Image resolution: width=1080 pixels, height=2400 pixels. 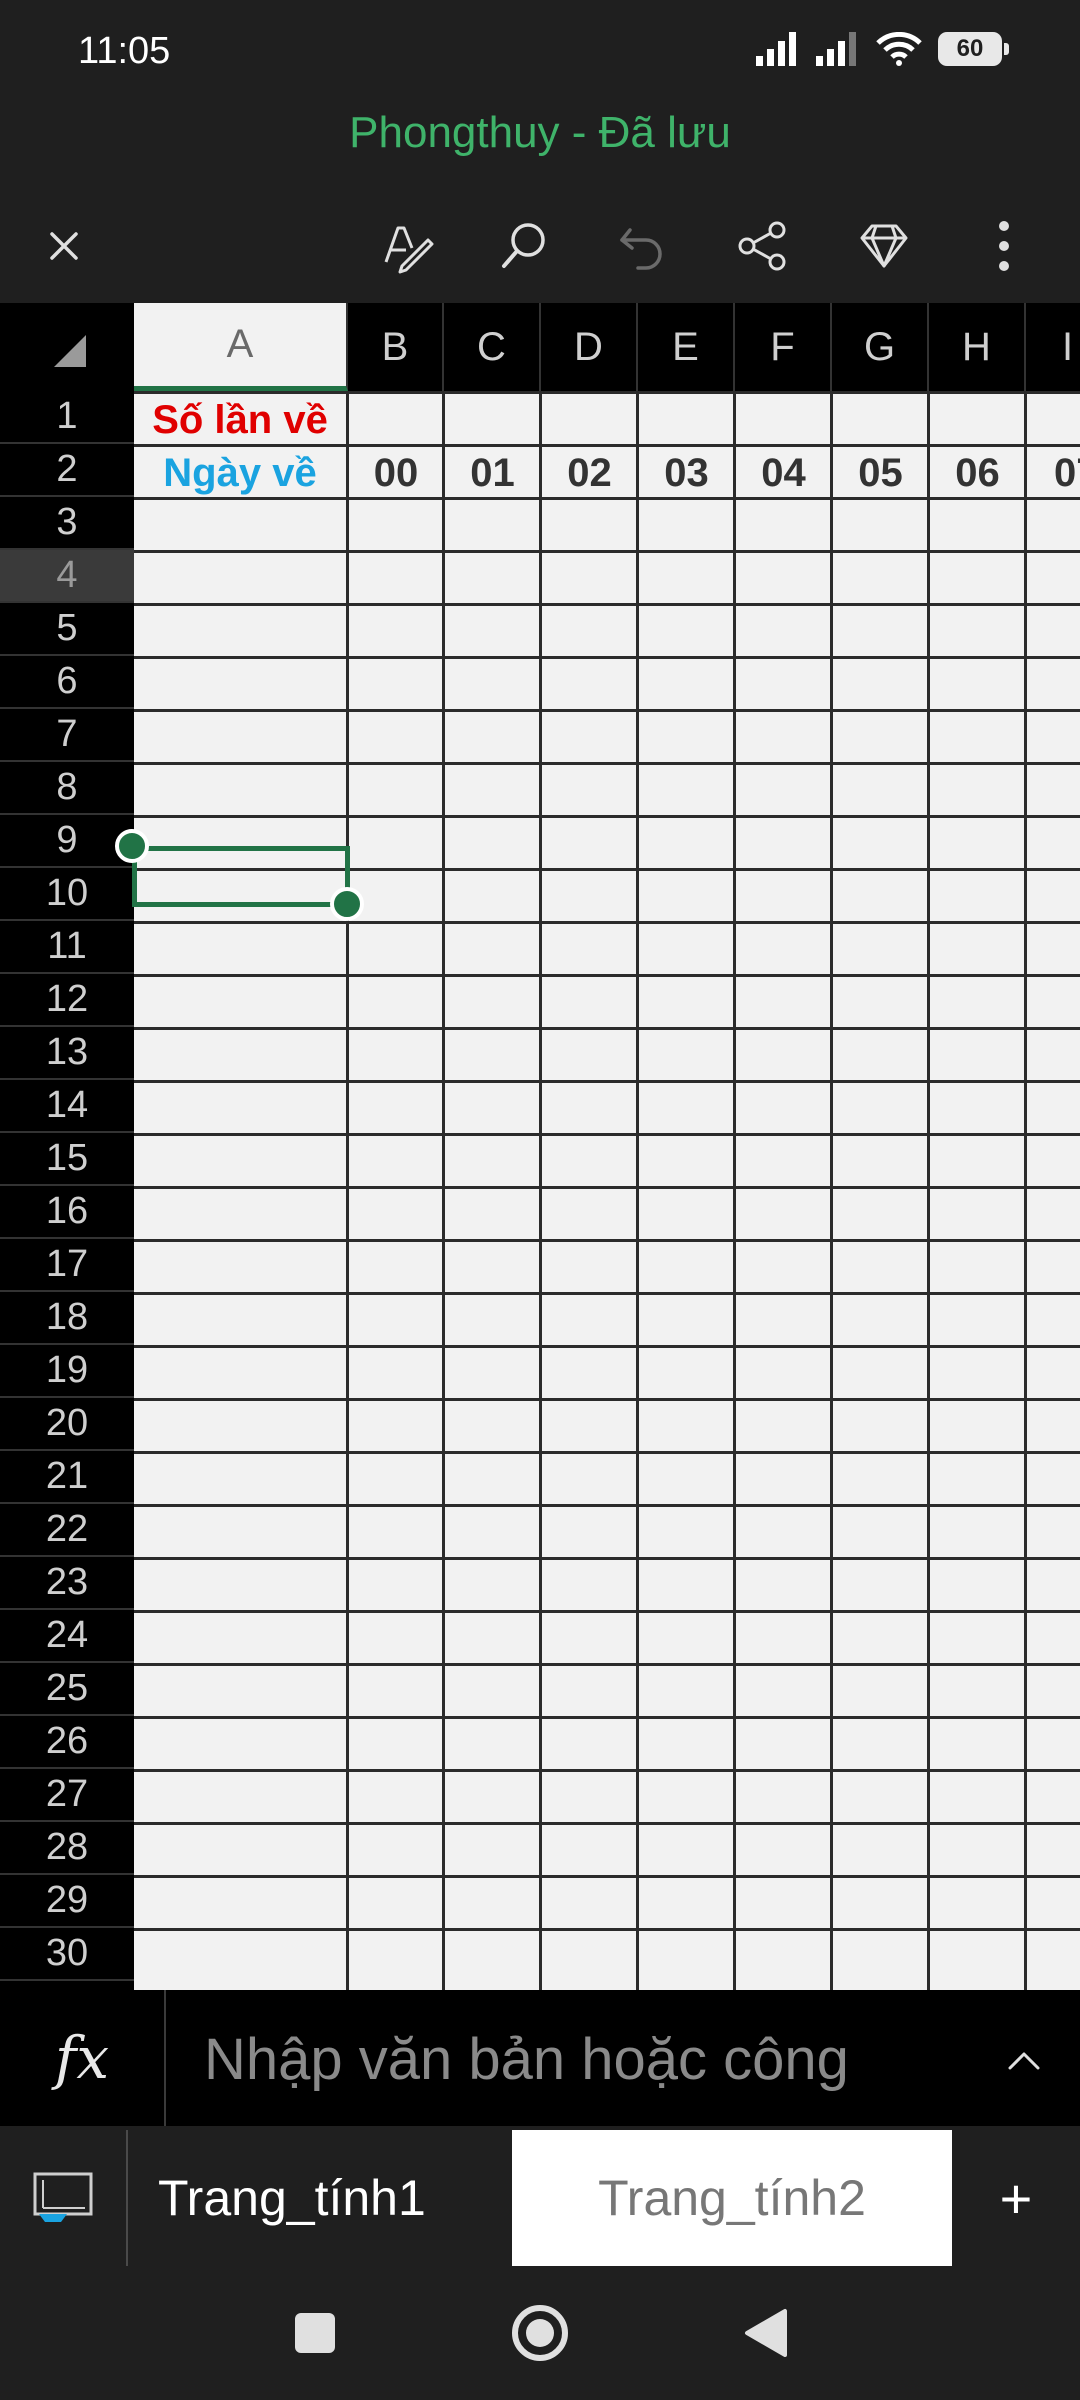 I want to click on row-header-3: 3, so click(x=67, y=523).